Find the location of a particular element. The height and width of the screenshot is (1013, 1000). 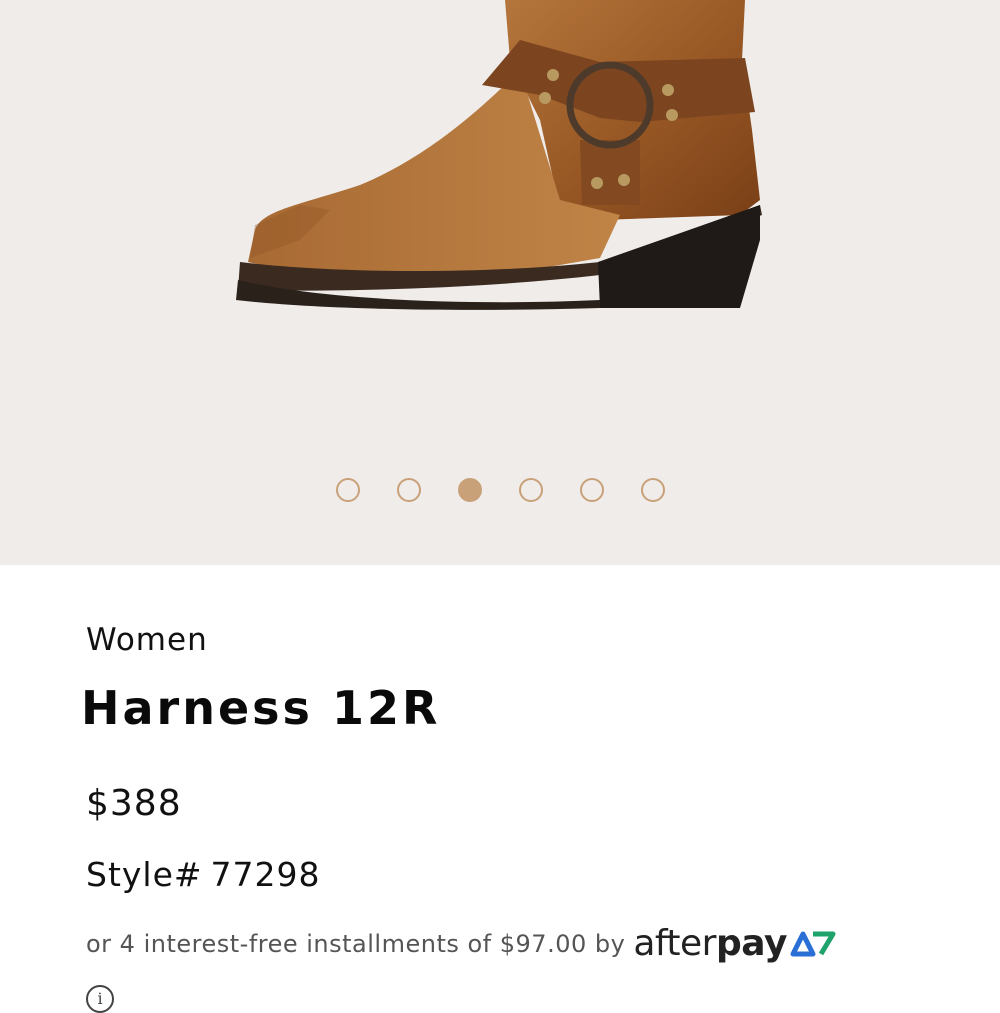

carousel-dots is located at coordinates (500, 493).